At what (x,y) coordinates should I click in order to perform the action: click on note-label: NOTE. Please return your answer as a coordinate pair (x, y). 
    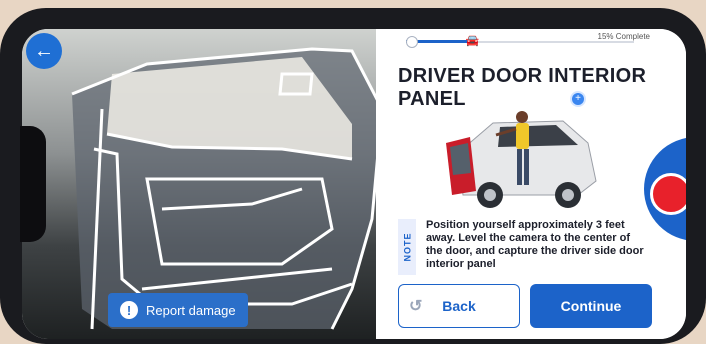
    Looking at the image, I should click on (407, 247).